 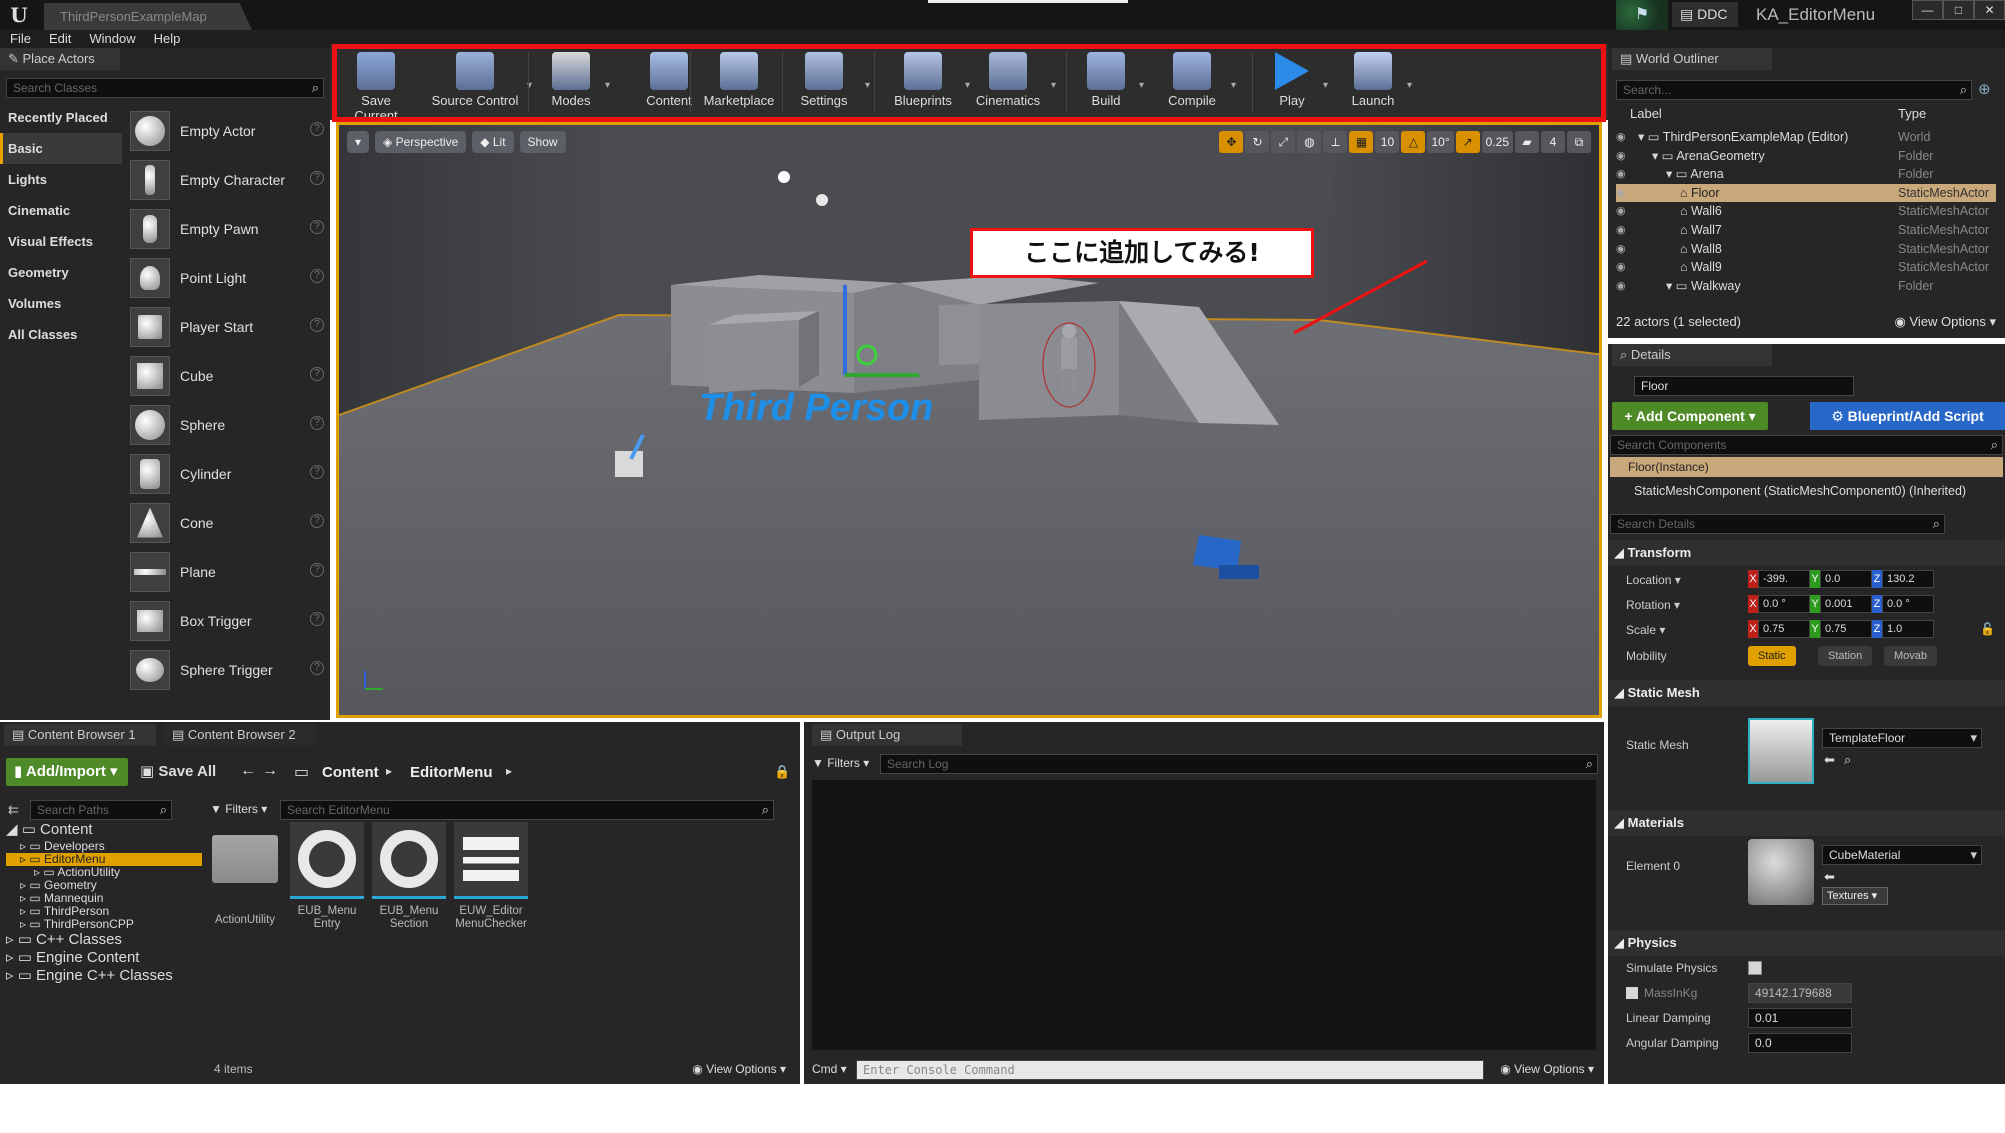 What do you see at coordinates (13, 810) in the screenshot?
I see `tree-collapse-icon: ⇇` at bounding box center [13, 810].